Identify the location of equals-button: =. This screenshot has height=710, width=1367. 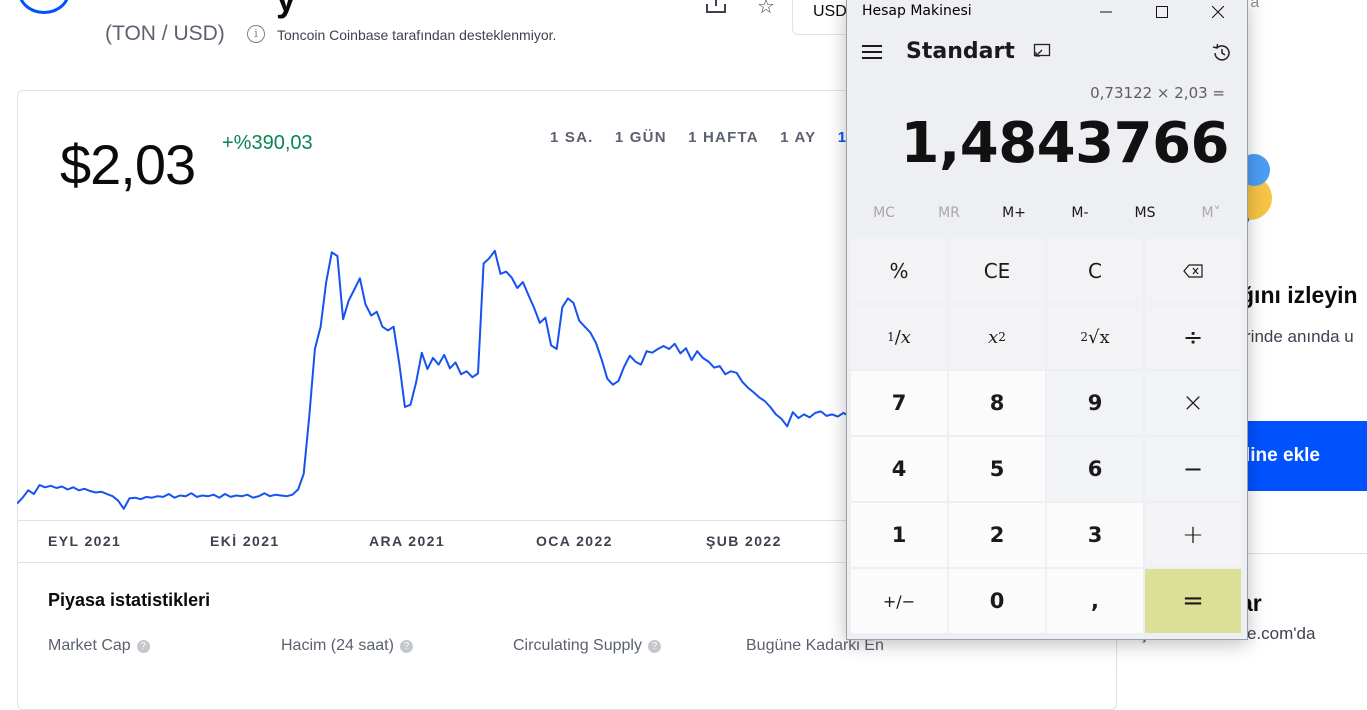
(1193, 601).